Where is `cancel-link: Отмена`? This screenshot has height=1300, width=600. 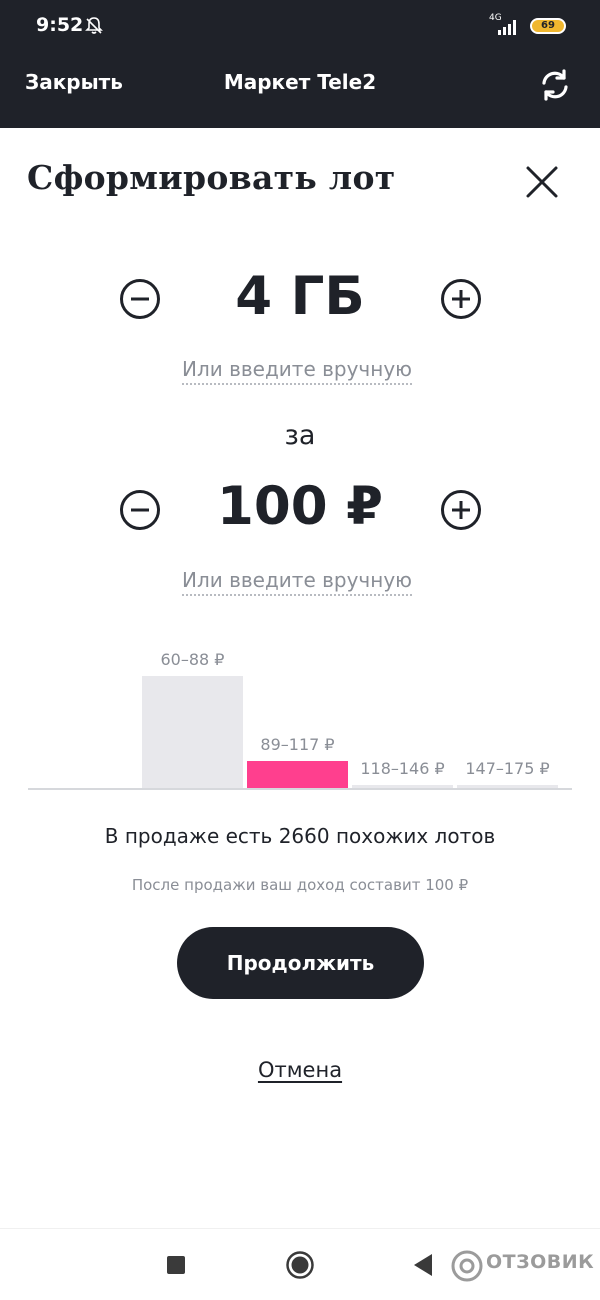 cancel-link: Отмена is located at coordinates (300, 1070).